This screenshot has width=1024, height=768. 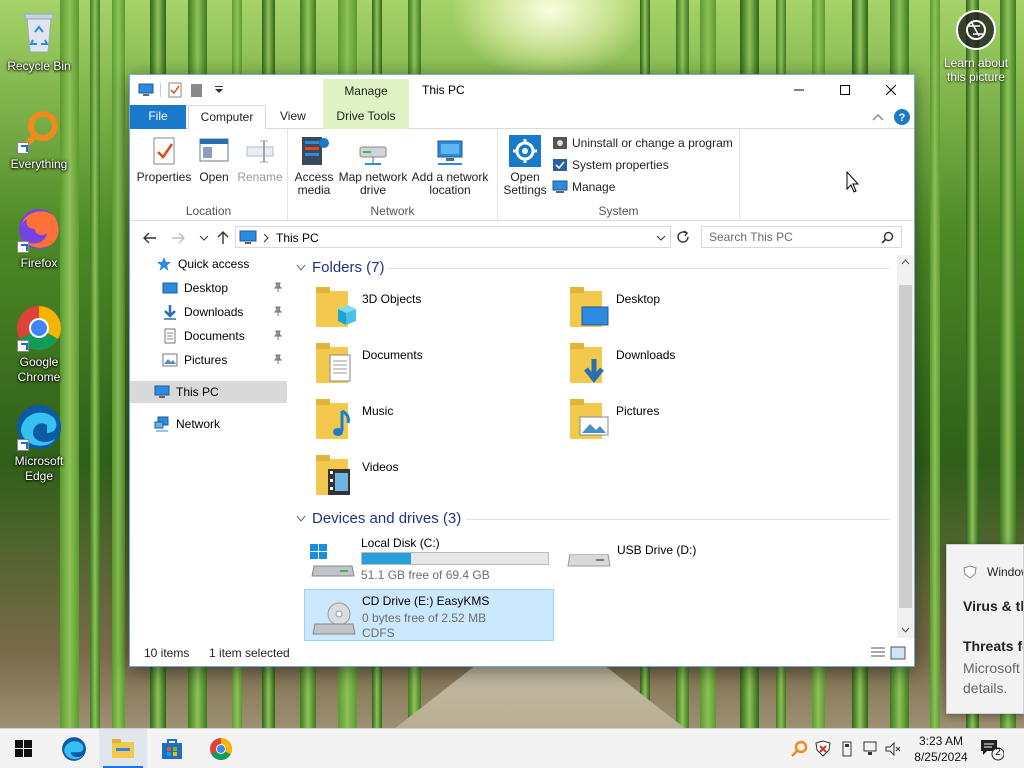 I want to click on desktop-icon-everything: Everything, so click(x=39, y=139).